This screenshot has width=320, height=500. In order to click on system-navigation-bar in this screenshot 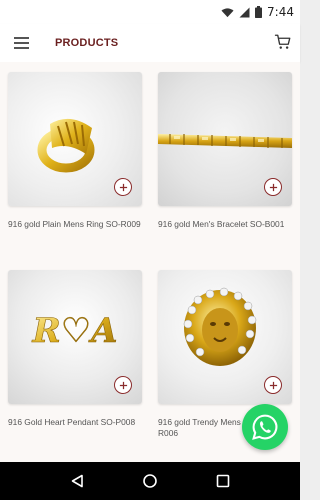, I will do `click(150, 481)`.